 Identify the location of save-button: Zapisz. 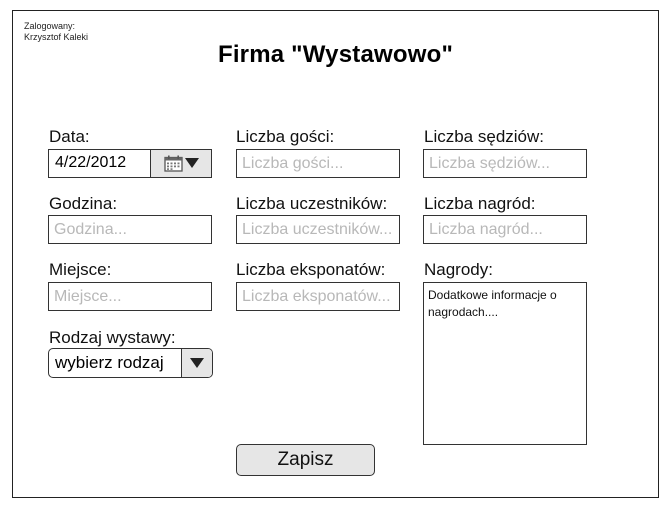
(305, 460).